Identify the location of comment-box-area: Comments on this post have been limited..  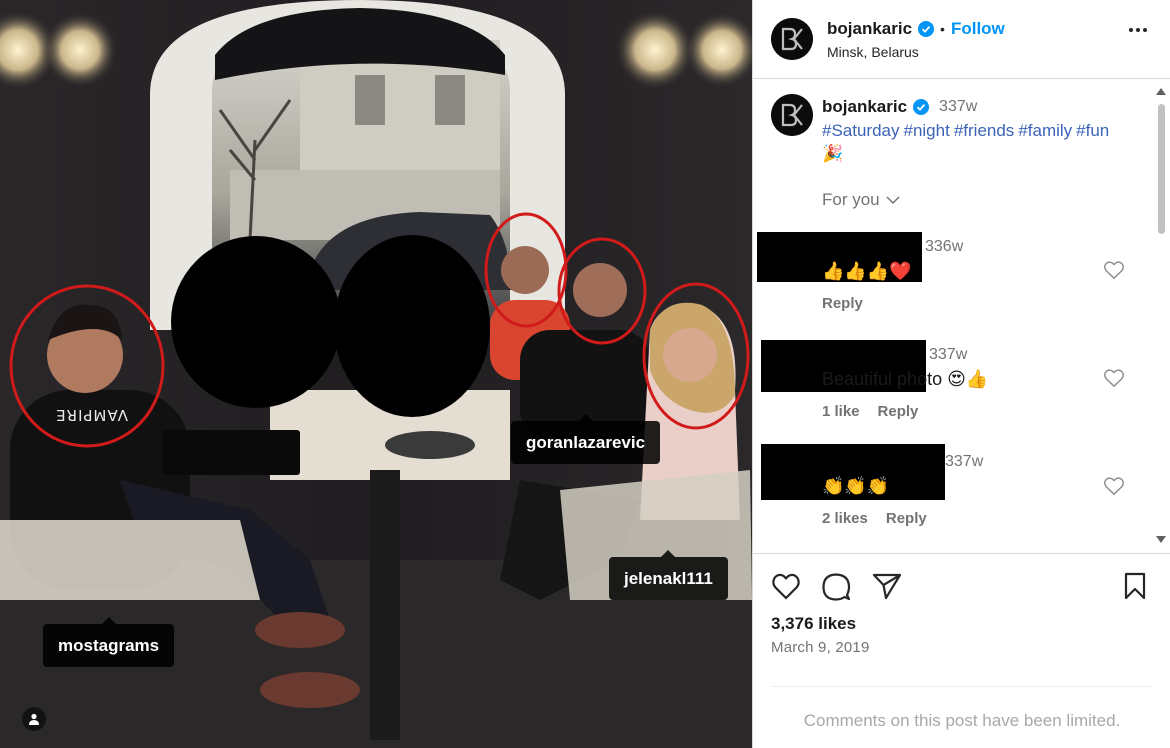
(962, 717).